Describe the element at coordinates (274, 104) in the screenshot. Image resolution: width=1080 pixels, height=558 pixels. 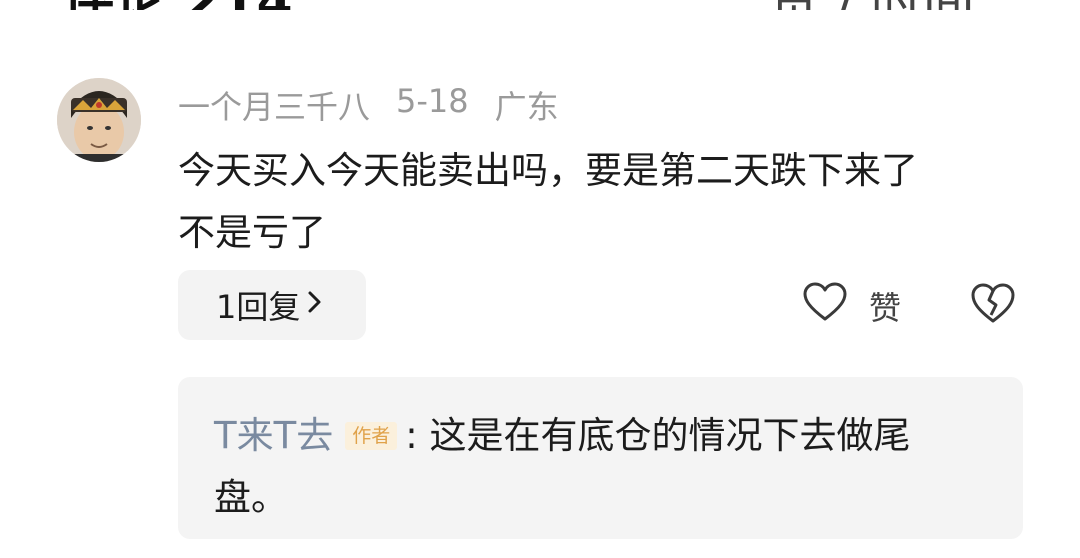
I see `comment-username: 一个月三千八` at that location.